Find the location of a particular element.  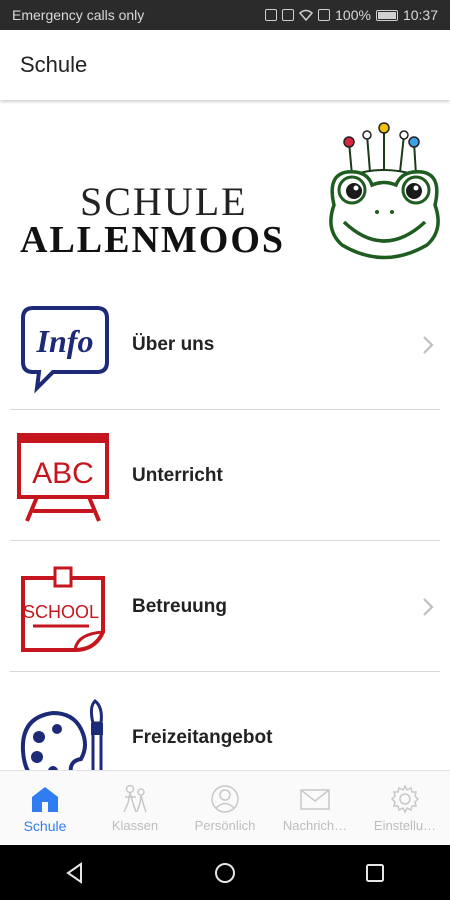

tab-label: Klassen is located at coordinates (135, 825).